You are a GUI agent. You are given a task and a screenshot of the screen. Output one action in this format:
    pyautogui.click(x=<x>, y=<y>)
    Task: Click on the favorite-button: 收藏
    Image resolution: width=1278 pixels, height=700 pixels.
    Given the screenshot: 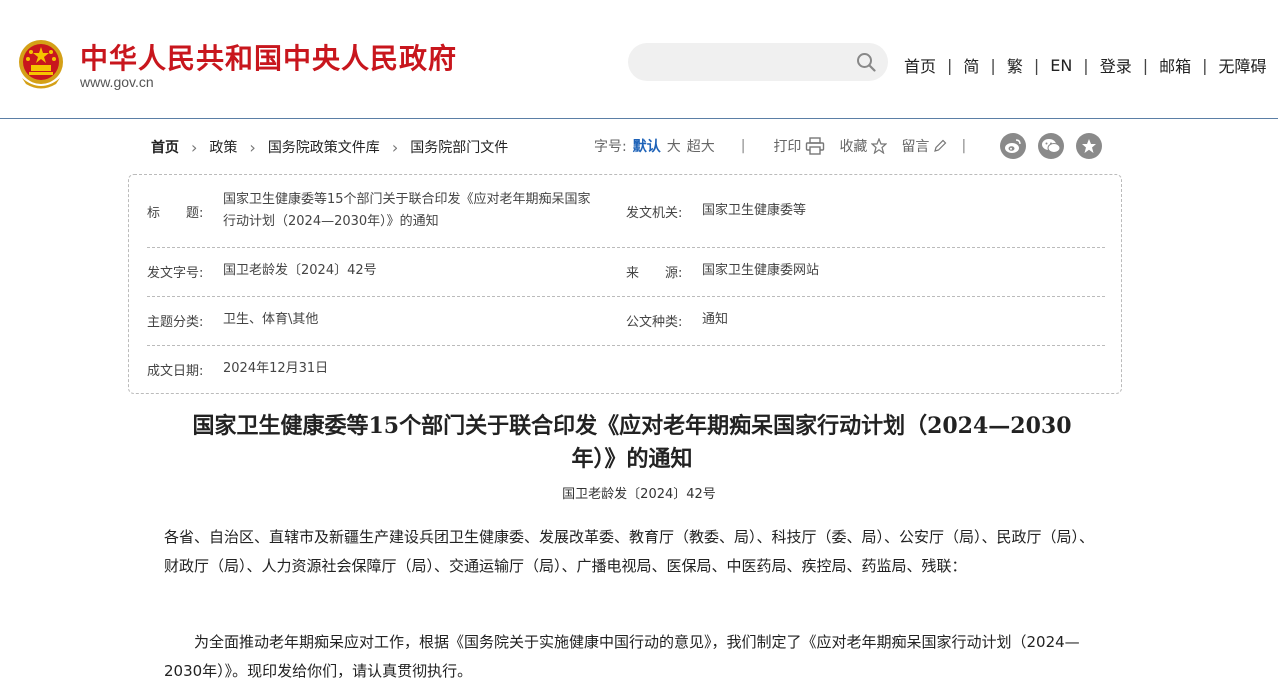 What is the action you would take?
    pyautogui.click(x=863, y=146)
    